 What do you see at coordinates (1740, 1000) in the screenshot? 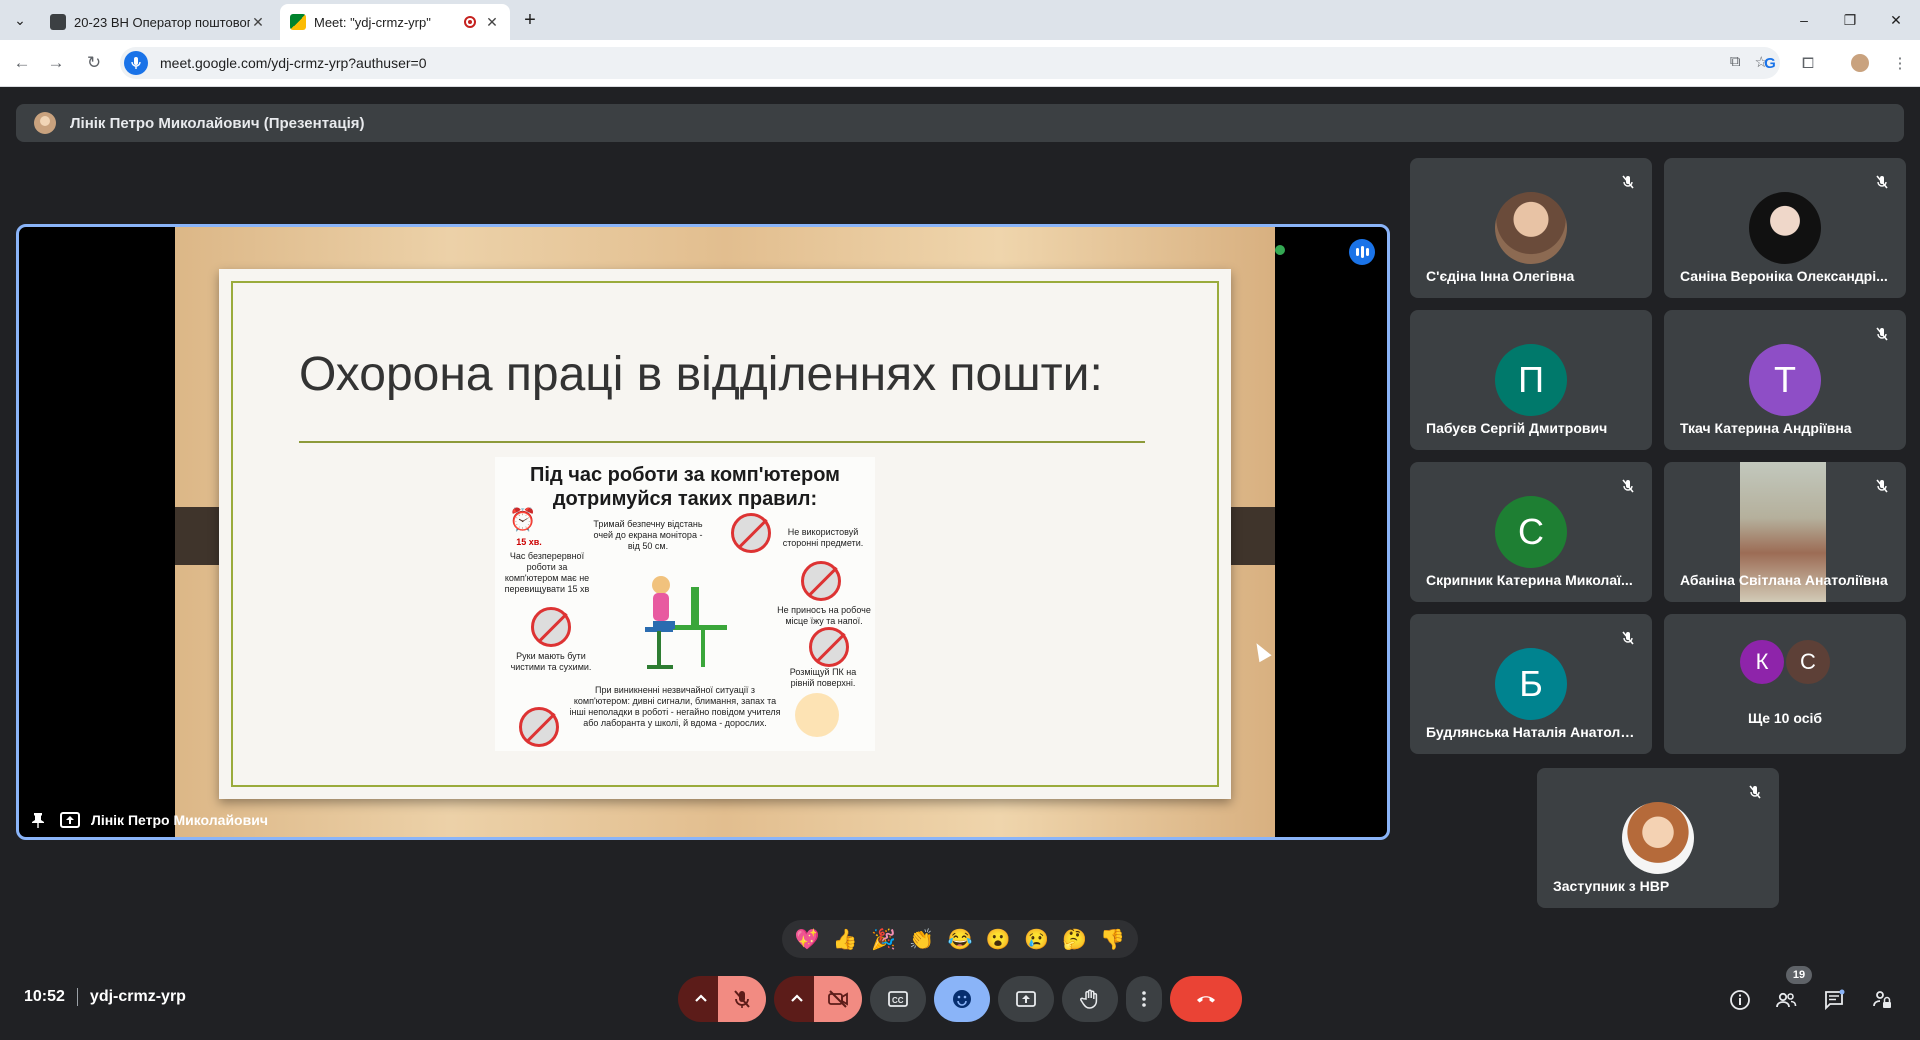
I see `meeting-details-button` at bounding box center [1740, 1000].